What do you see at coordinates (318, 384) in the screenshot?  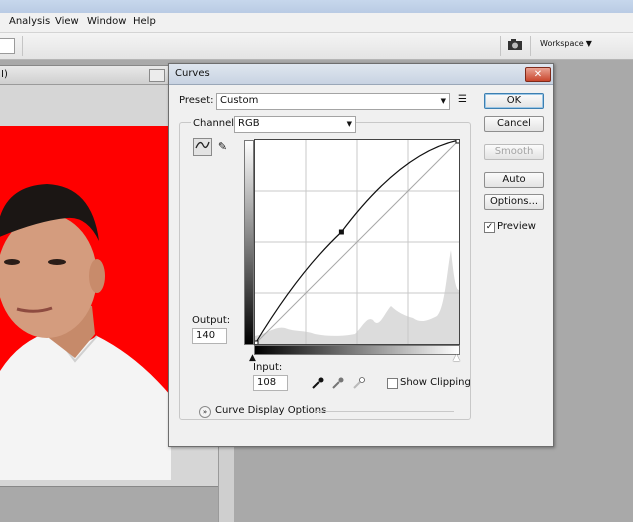 I see `black-eyedropper-icon` at bounding box center [318, 384].